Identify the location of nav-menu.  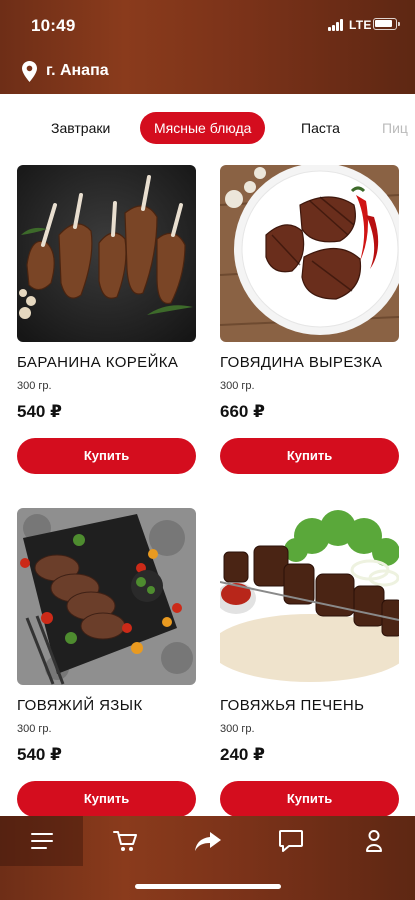
(41, 841).